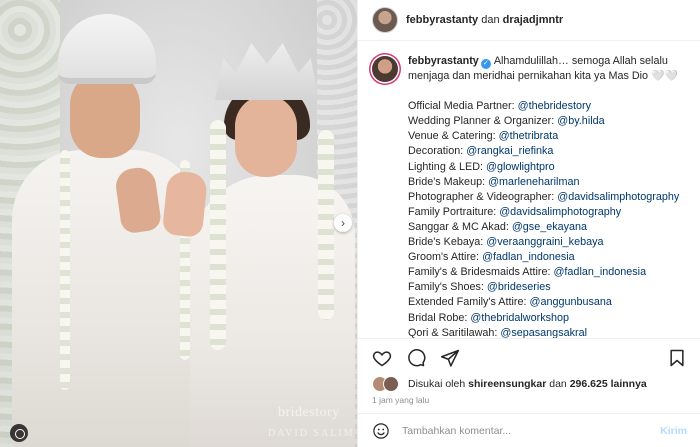 This screenshot has width=700, height=447. I want to click on credit-label: Extended Family's Attire:, so click(469, 302).